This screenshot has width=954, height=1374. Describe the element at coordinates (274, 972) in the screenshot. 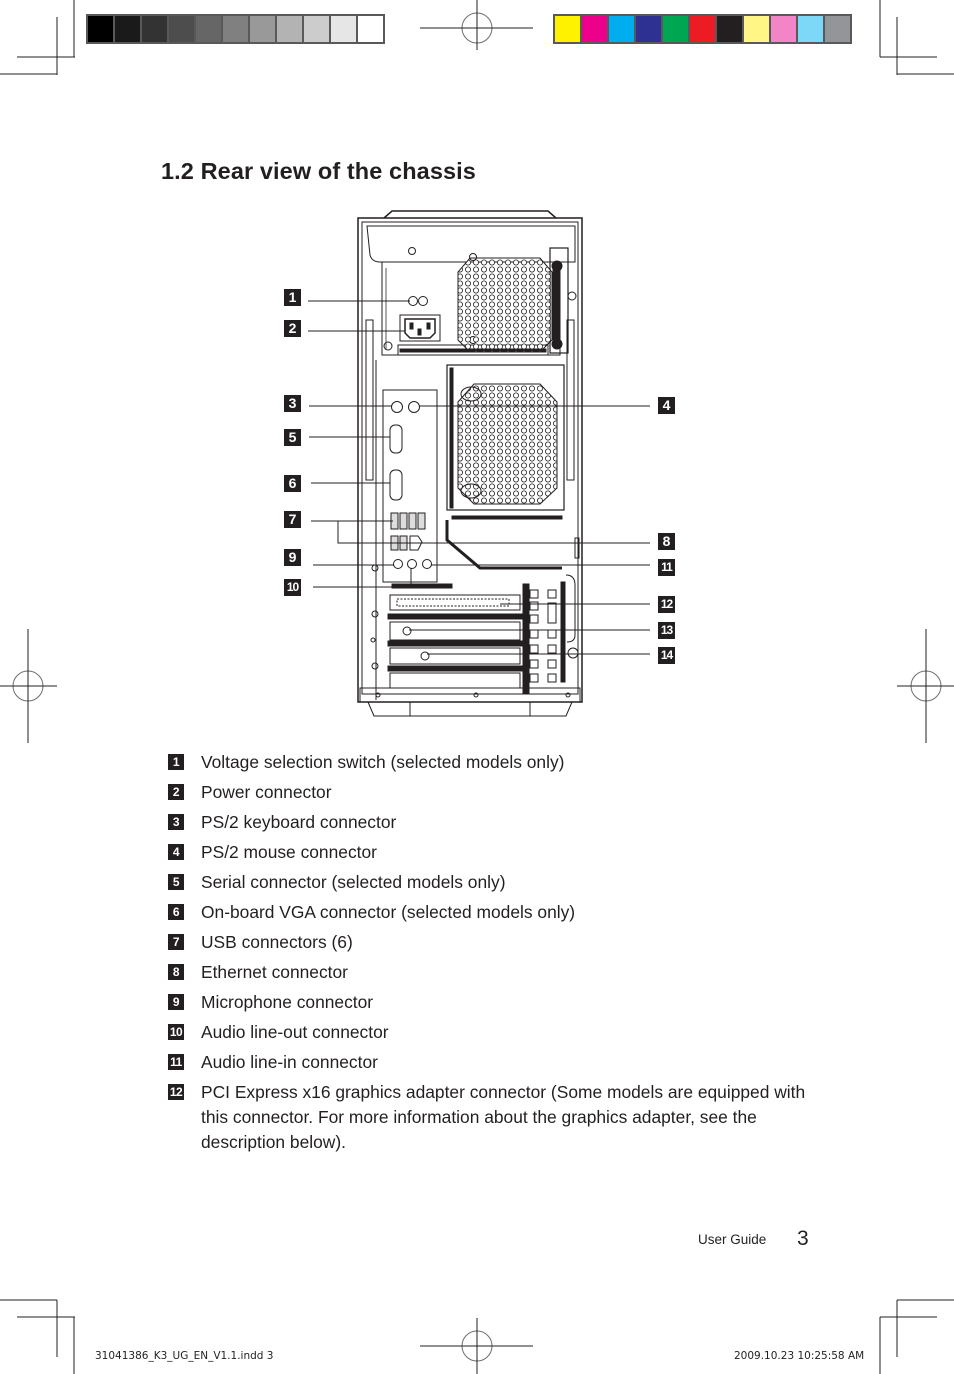

I see `legend-description: Ethernet connector` at that location.